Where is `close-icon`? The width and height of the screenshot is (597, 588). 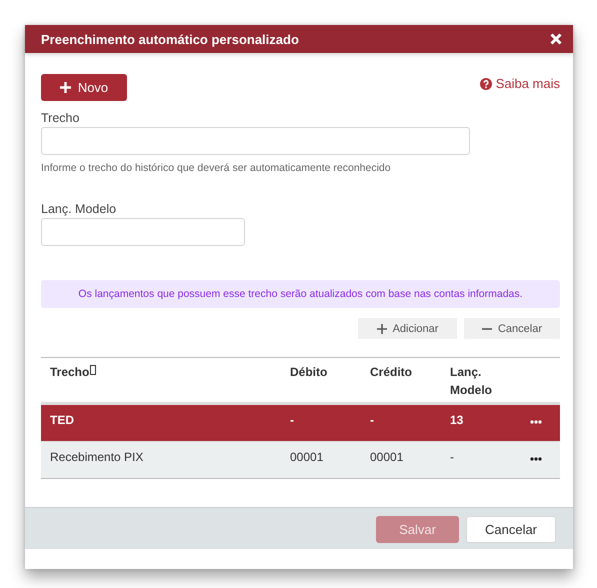 close-icon is located at coordinates (556, 39).